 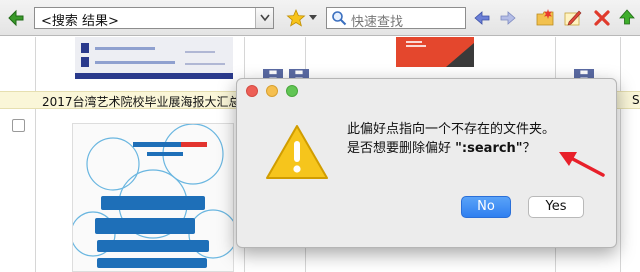 I want to click on warning-icon, so click(x=297, y=152).